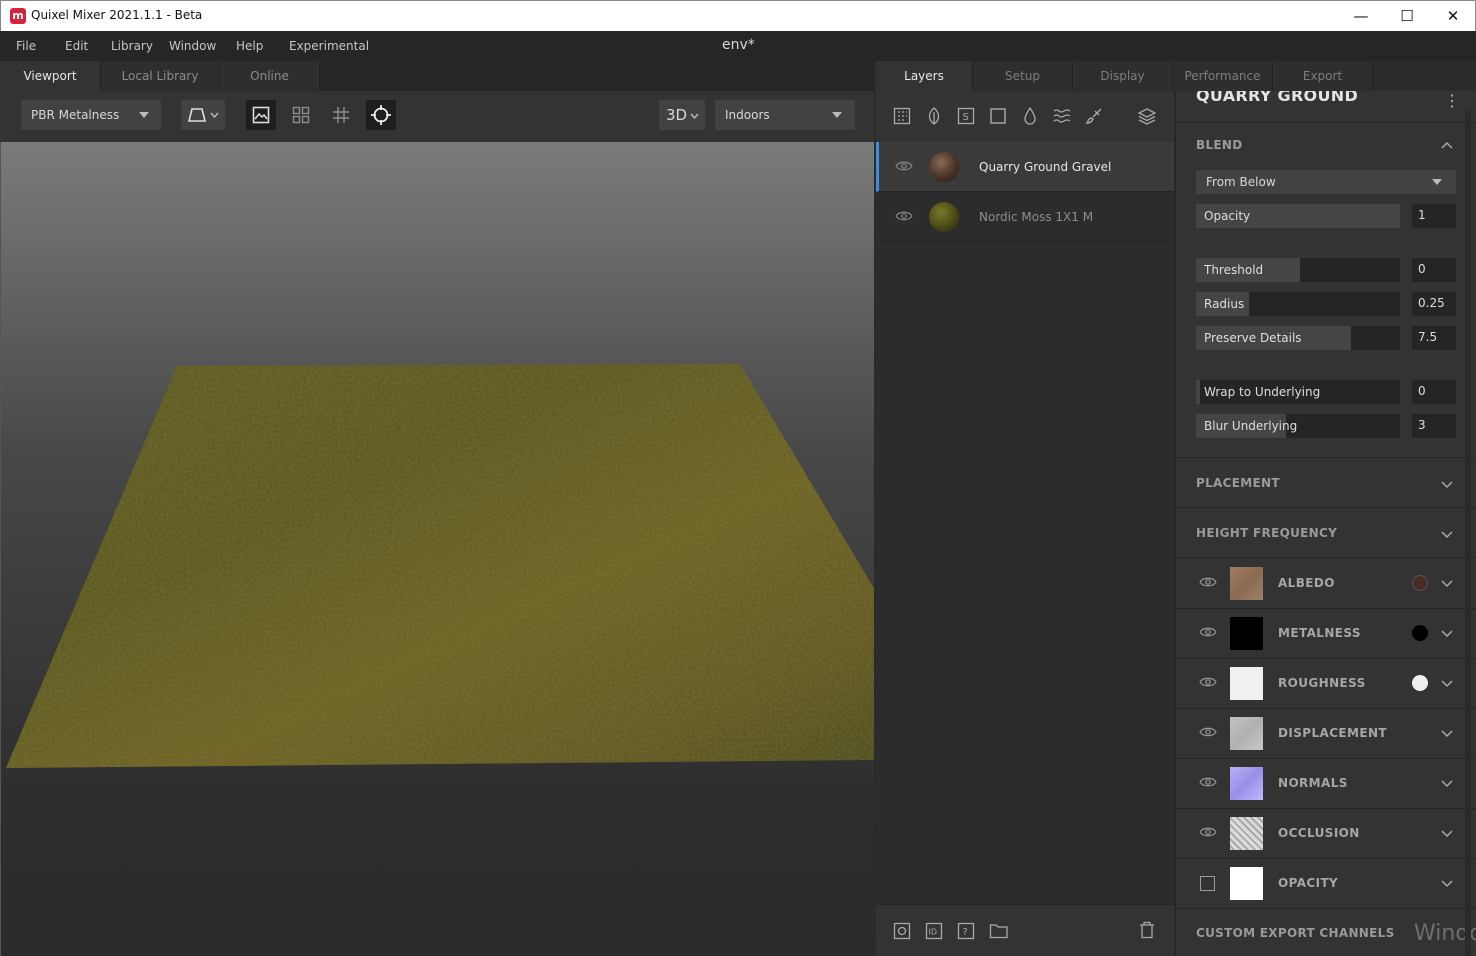  Describe the element at coordinates (1030, 116) in the screenshot. I see `fill-drop-icon` at that location.